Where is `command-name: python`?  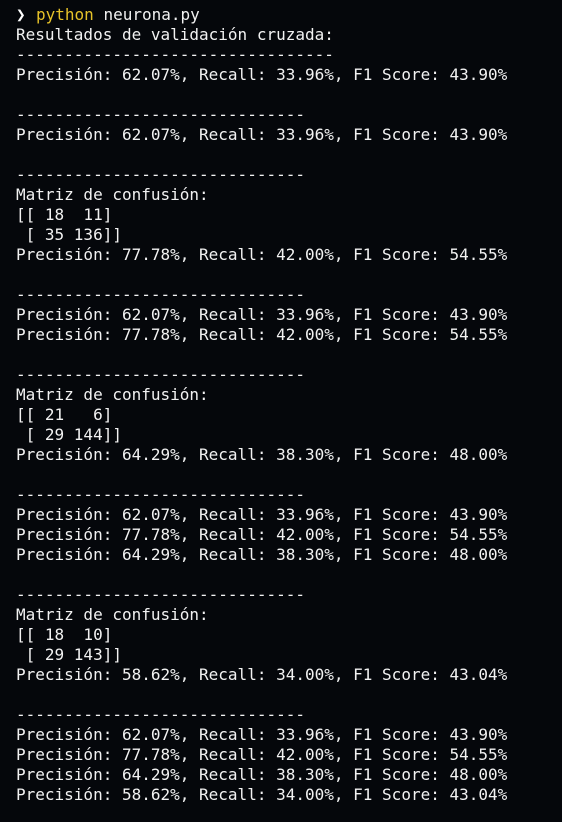
command-name: python is located at coordinates (65, 14).